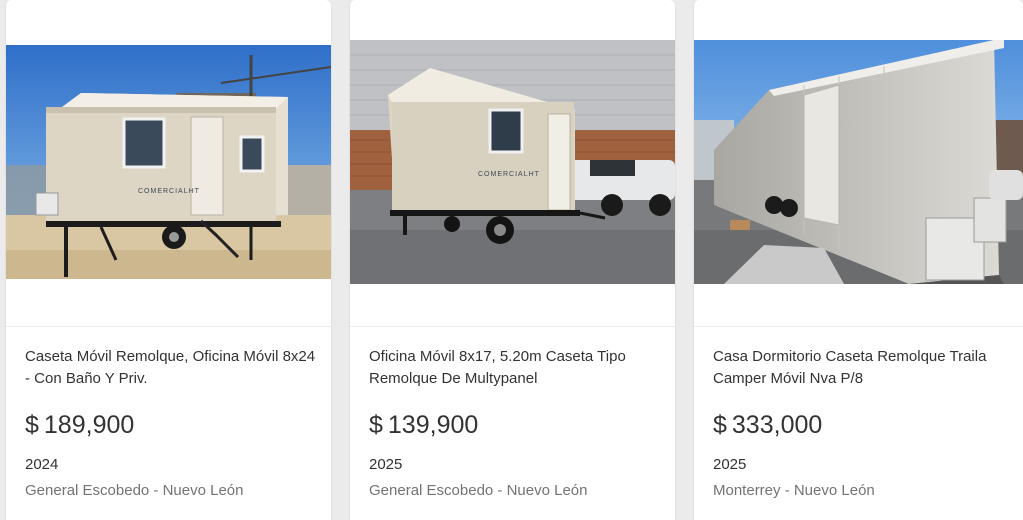 This screenshot has height=520, width=1023. Describe the element at coordinates (794, 490) in the screenshot. I see `listing-location: Monterrey - Nuevo León` at that location.